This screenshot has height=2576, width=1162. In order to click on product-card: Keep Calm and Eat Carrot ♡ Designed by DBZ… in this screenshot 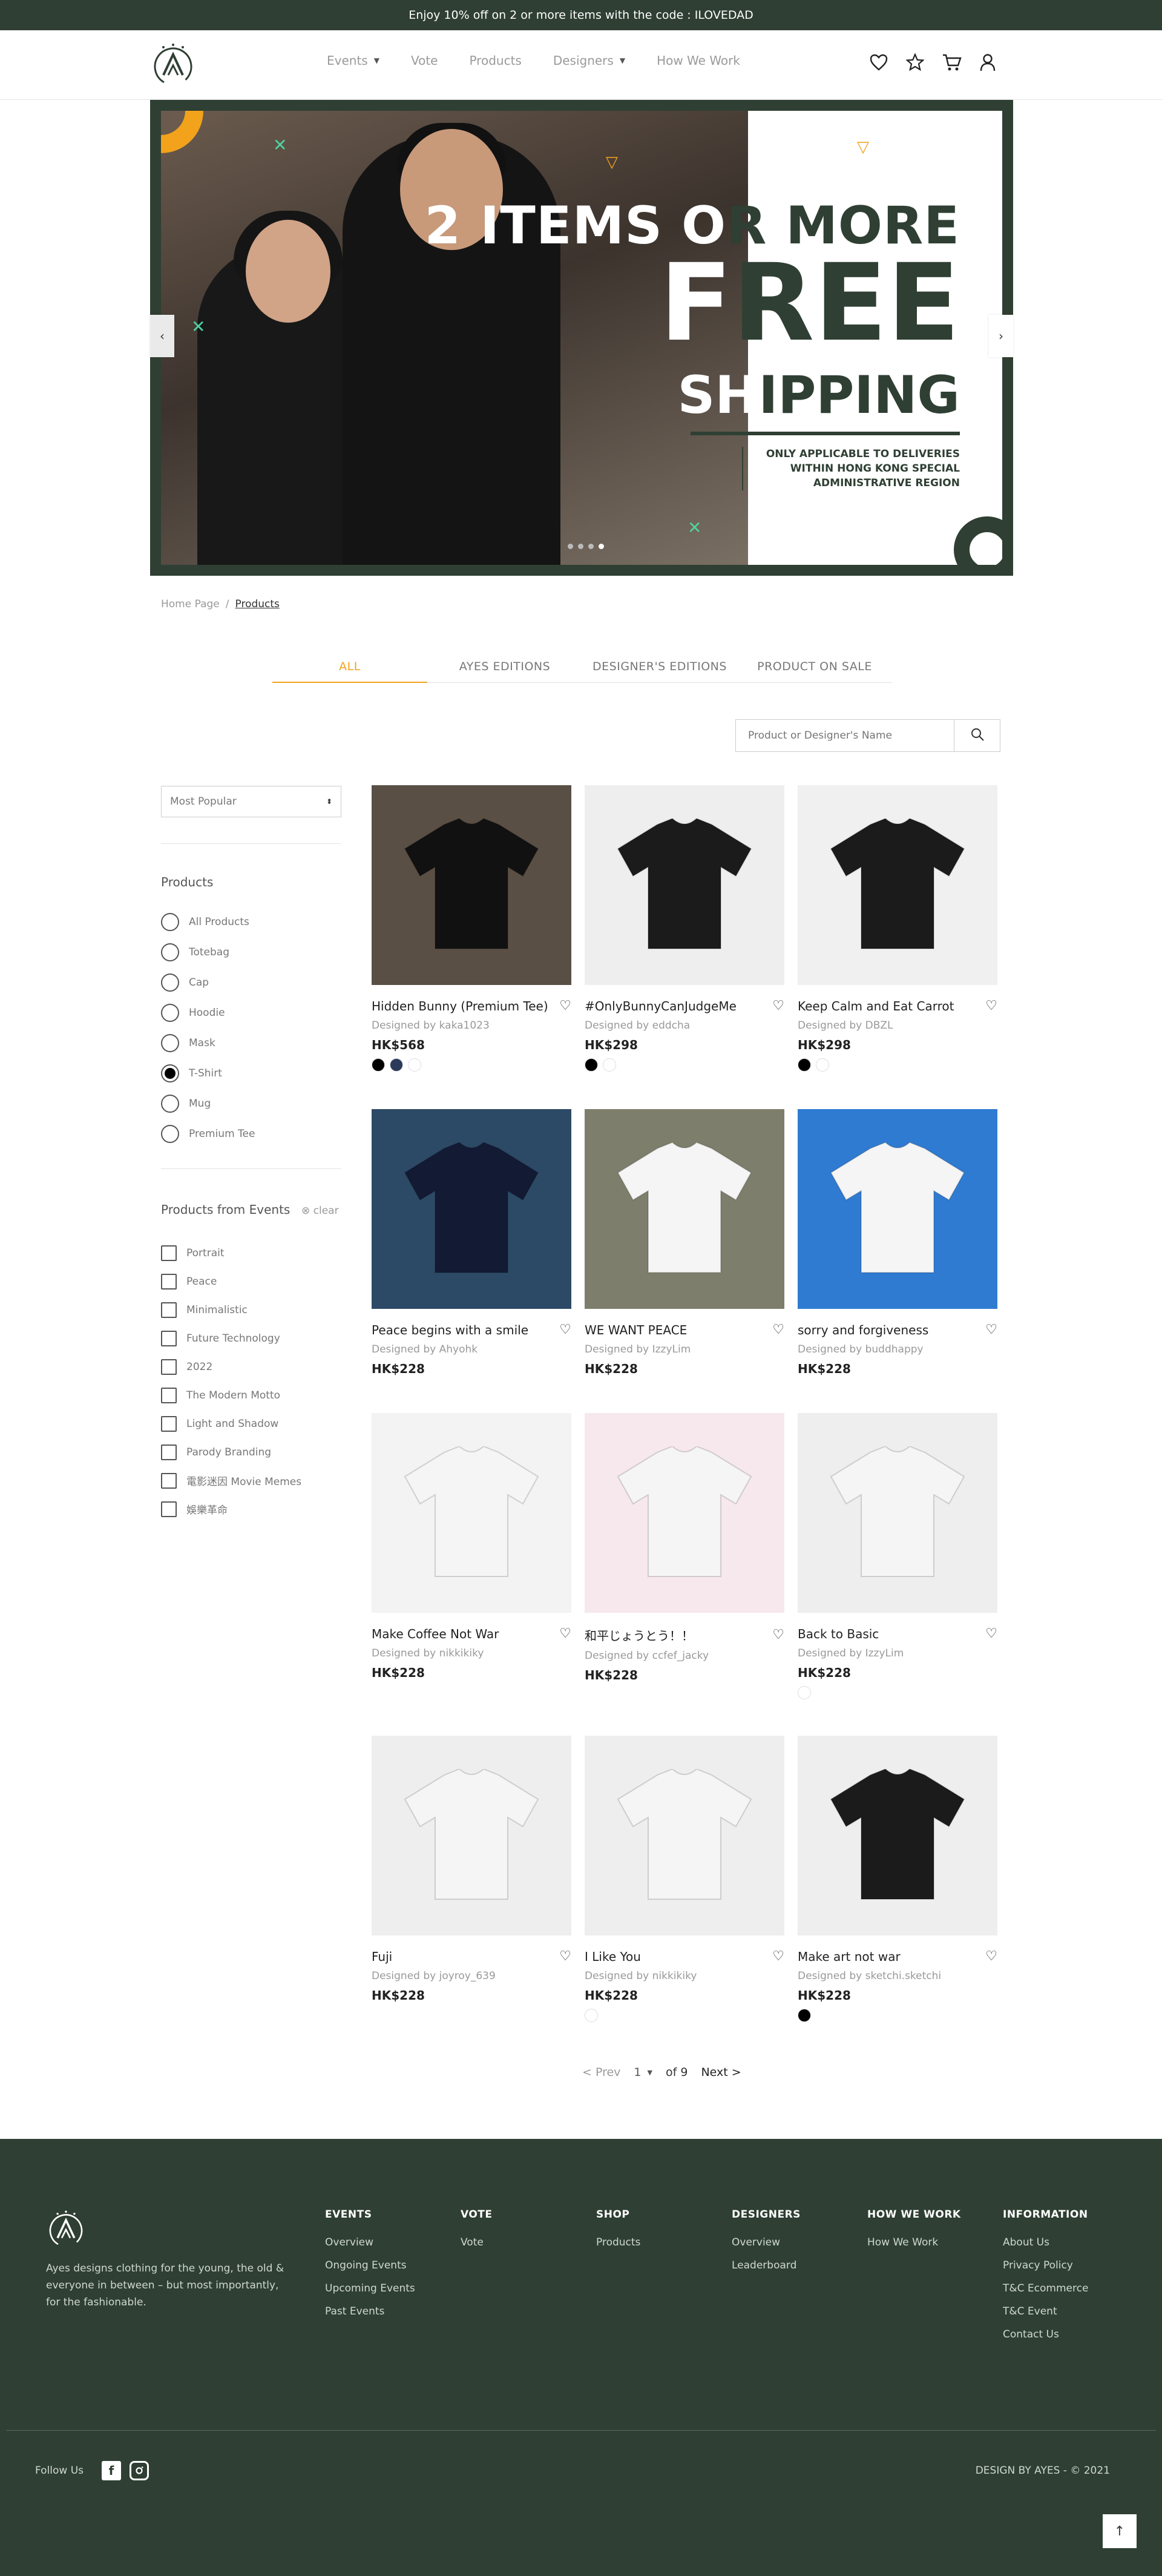, I will do `click(897, 929)`.